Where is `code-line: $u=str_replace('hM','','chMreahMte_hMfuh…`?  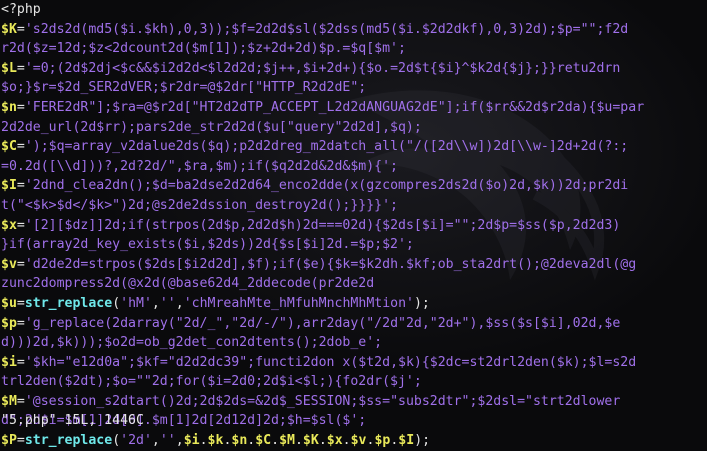
code-line: $u=str_replace('hM','','chMreahMte_hMfuh… is located at coordinates (354, 304).